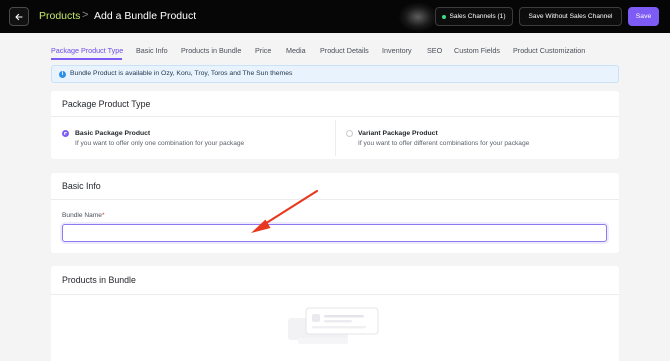  I want to click on tab-basic-info: Basic Info, so click(152, 50).